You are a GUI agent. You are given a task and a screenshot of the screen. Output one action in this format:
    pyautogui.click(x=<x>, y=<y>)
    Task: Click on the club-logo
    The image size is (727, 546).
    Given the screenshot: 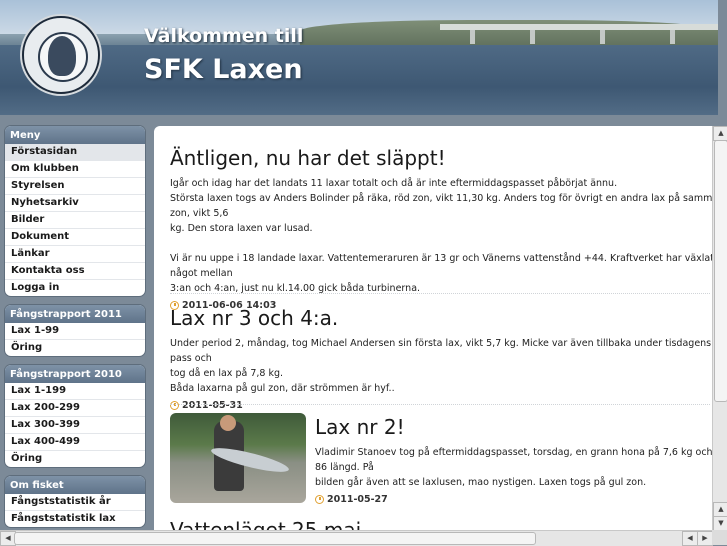 What is the action you would take?
    pyautogui.click(x=61, y=55)
    